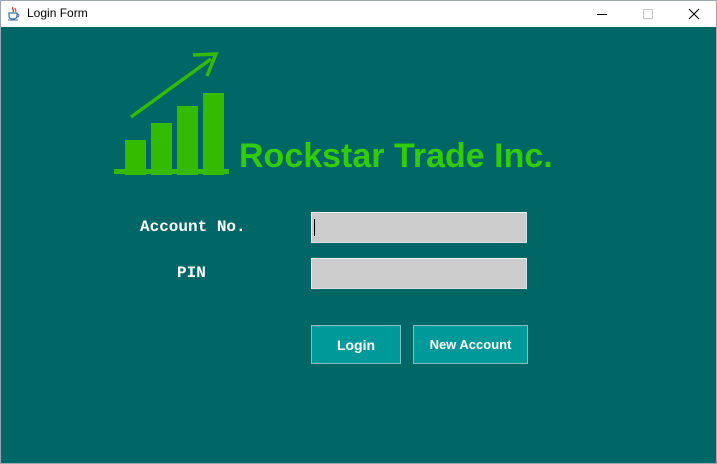 Image resolution: width=717 pixels, height=464 pixels. I want to click on maximize-button, so click(648, 14).